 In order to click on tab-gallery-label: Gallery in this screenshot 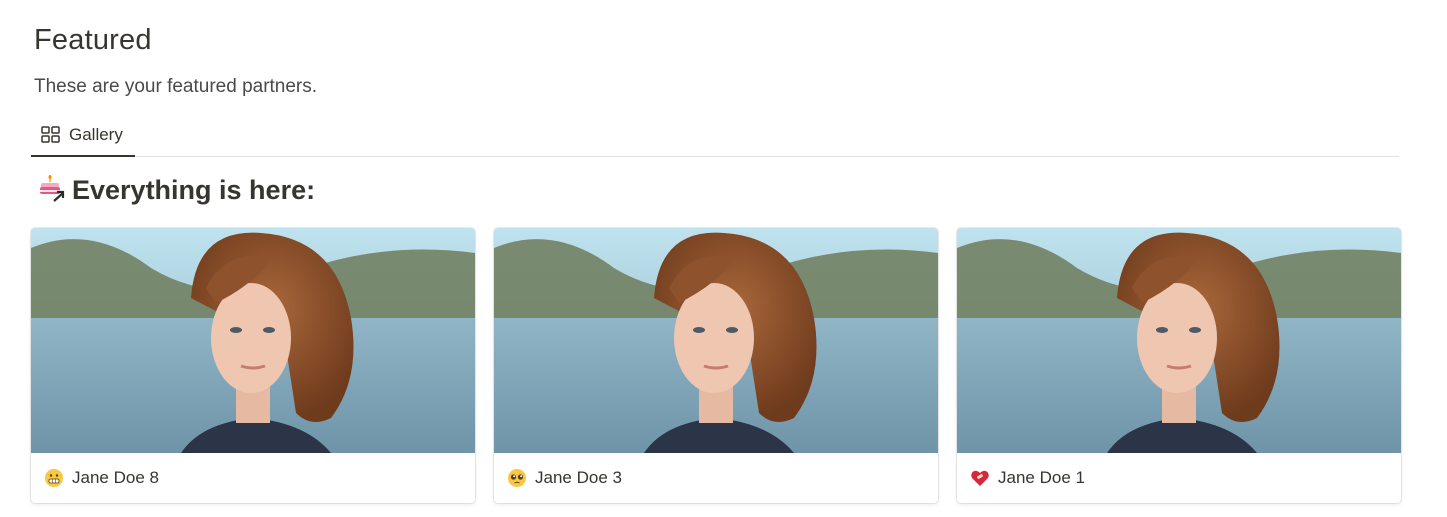, I will do `click(96, 134)`.